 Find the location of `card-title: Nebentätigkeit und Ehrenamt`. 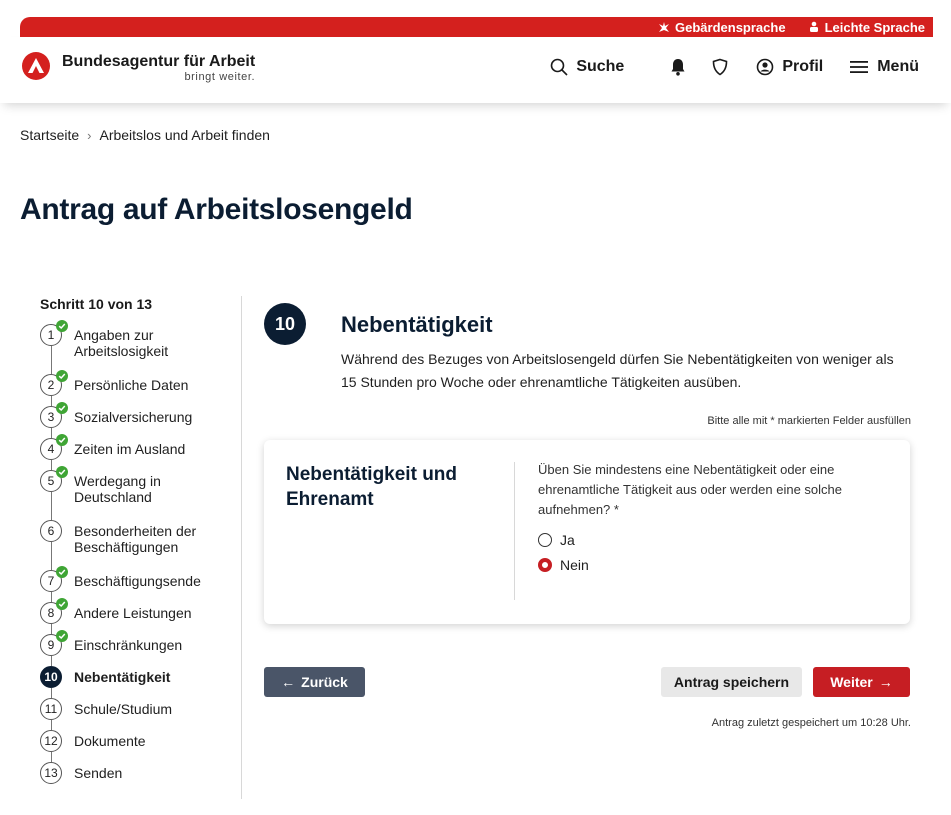

card-title: Nebentätigkeit und Ehrenamt is located at coordinates (372, 487).